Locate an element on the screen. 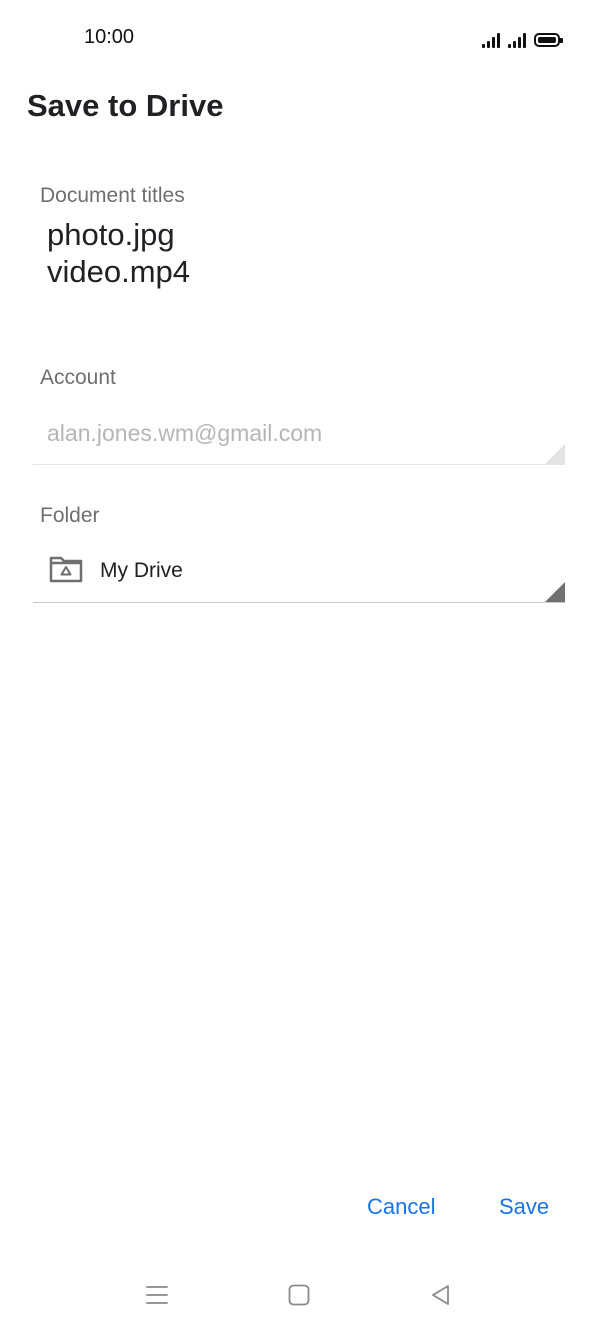 The width and height of the screenshot is (598, 1330). account-dropdown: alan.jones.wm@gmail.com is located at coordinates (299, 436).